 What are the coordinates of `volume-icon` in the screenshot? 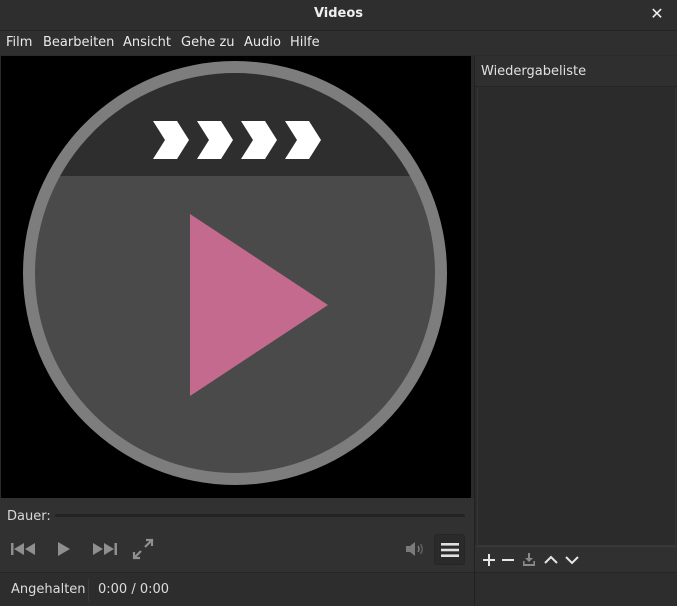 It's located at (415, 549).